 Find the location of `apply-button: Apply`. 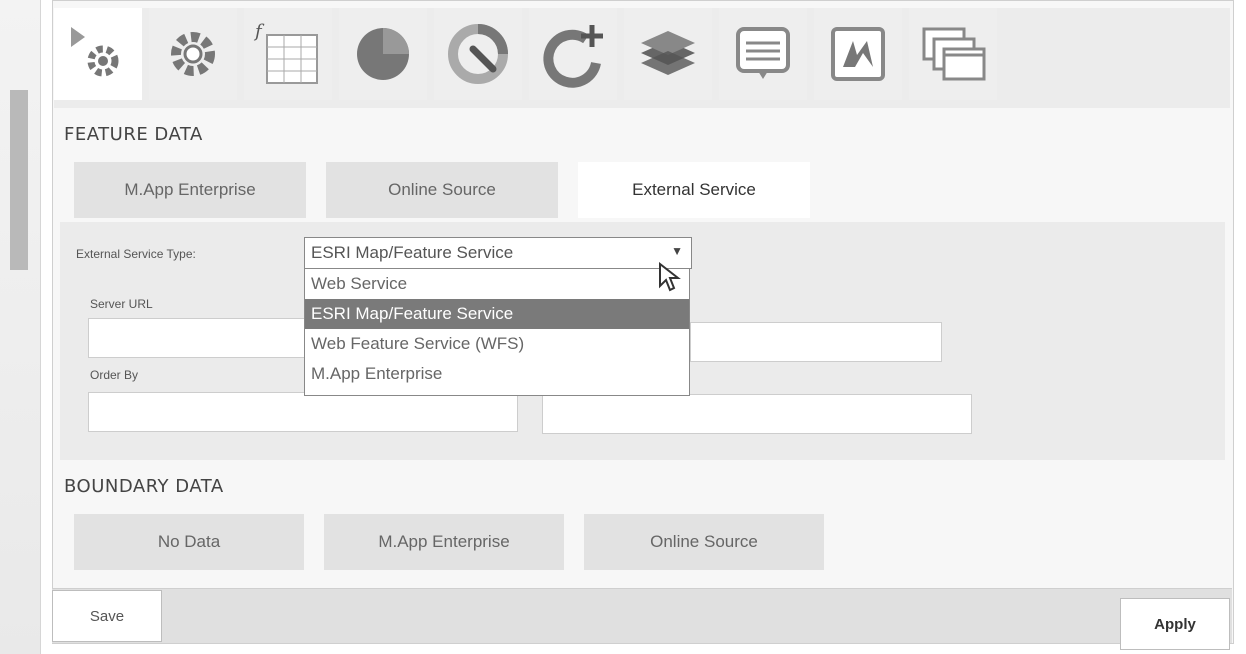

apply-button: Apply is located at coordinates (1175, 624).